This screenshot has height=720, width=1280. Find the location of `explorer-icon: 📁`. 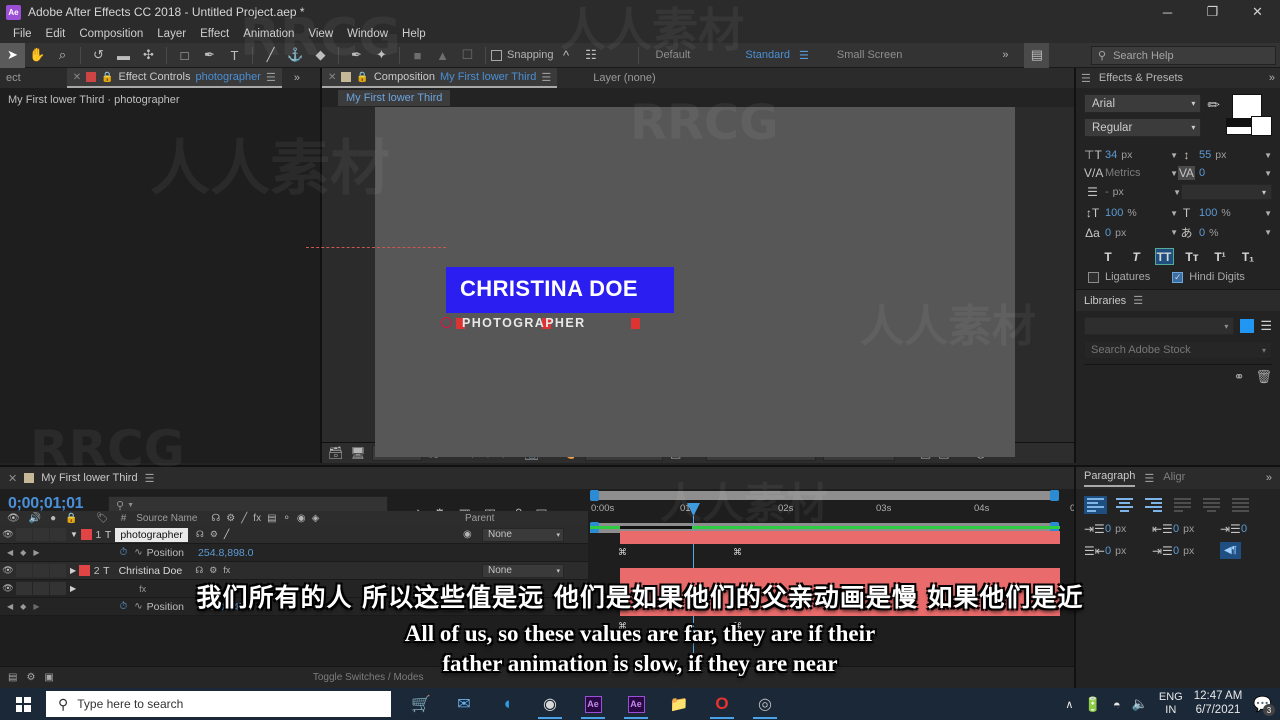

explorer-icon: 📁 is located at coordinates (679, 704).